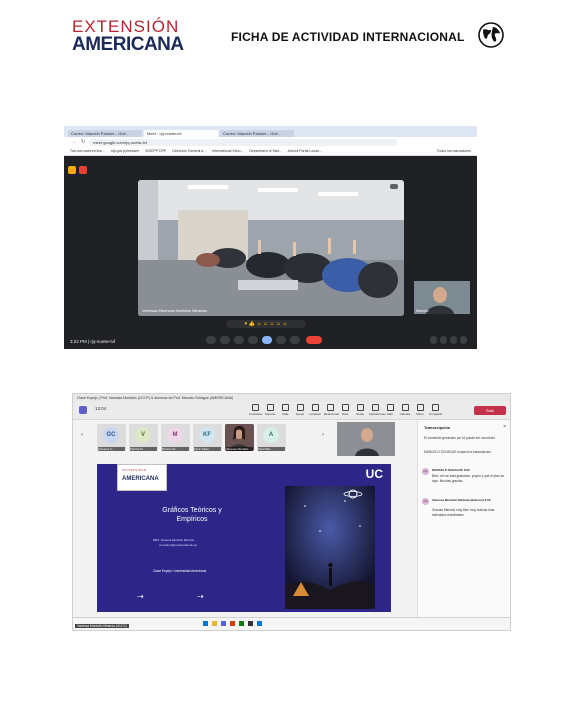  I want to click on leave-button: Salir, so click(490, 410).